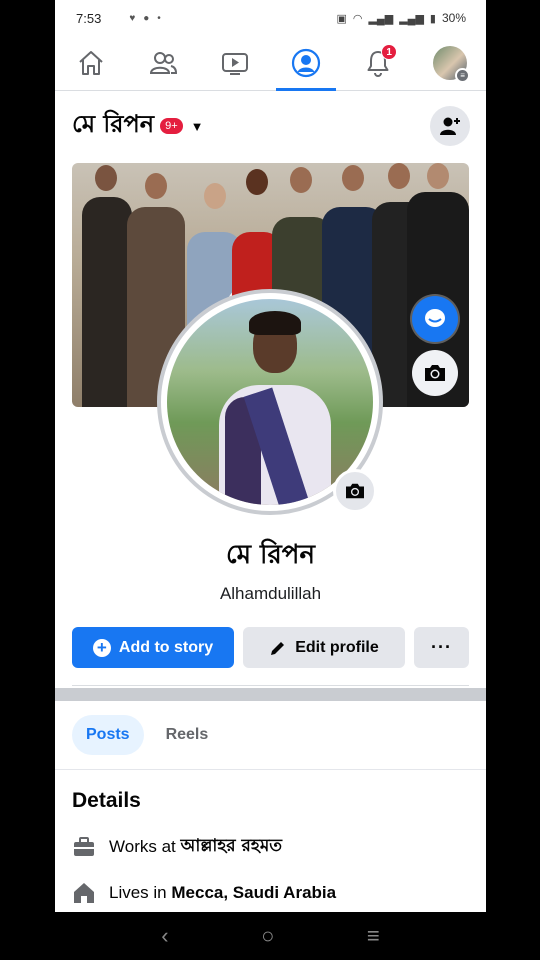 The image size is (540, 960). What do you see at coordinates (171, 126) in the screenshot?
I see `profile-notification-badge: 9+` at bounding box center [171, 126].